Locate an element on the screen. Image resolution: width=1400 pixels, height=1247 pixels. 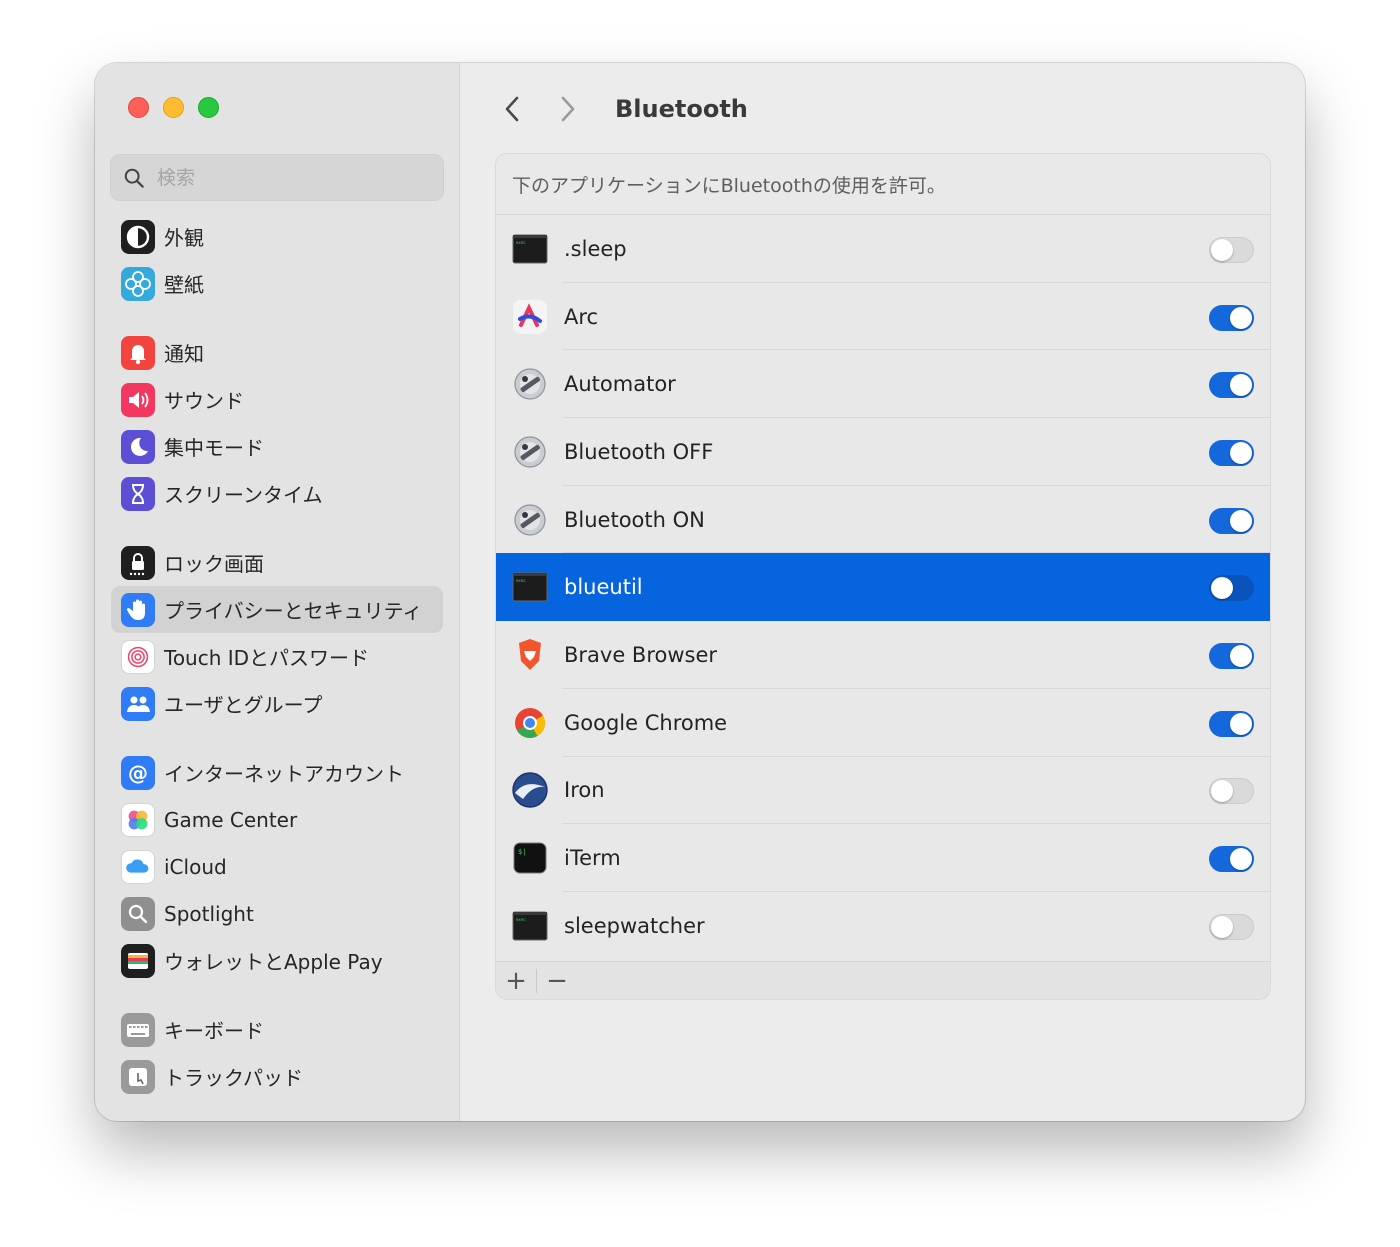
page-title: Bluetooth is located at coordinates (681, 109).